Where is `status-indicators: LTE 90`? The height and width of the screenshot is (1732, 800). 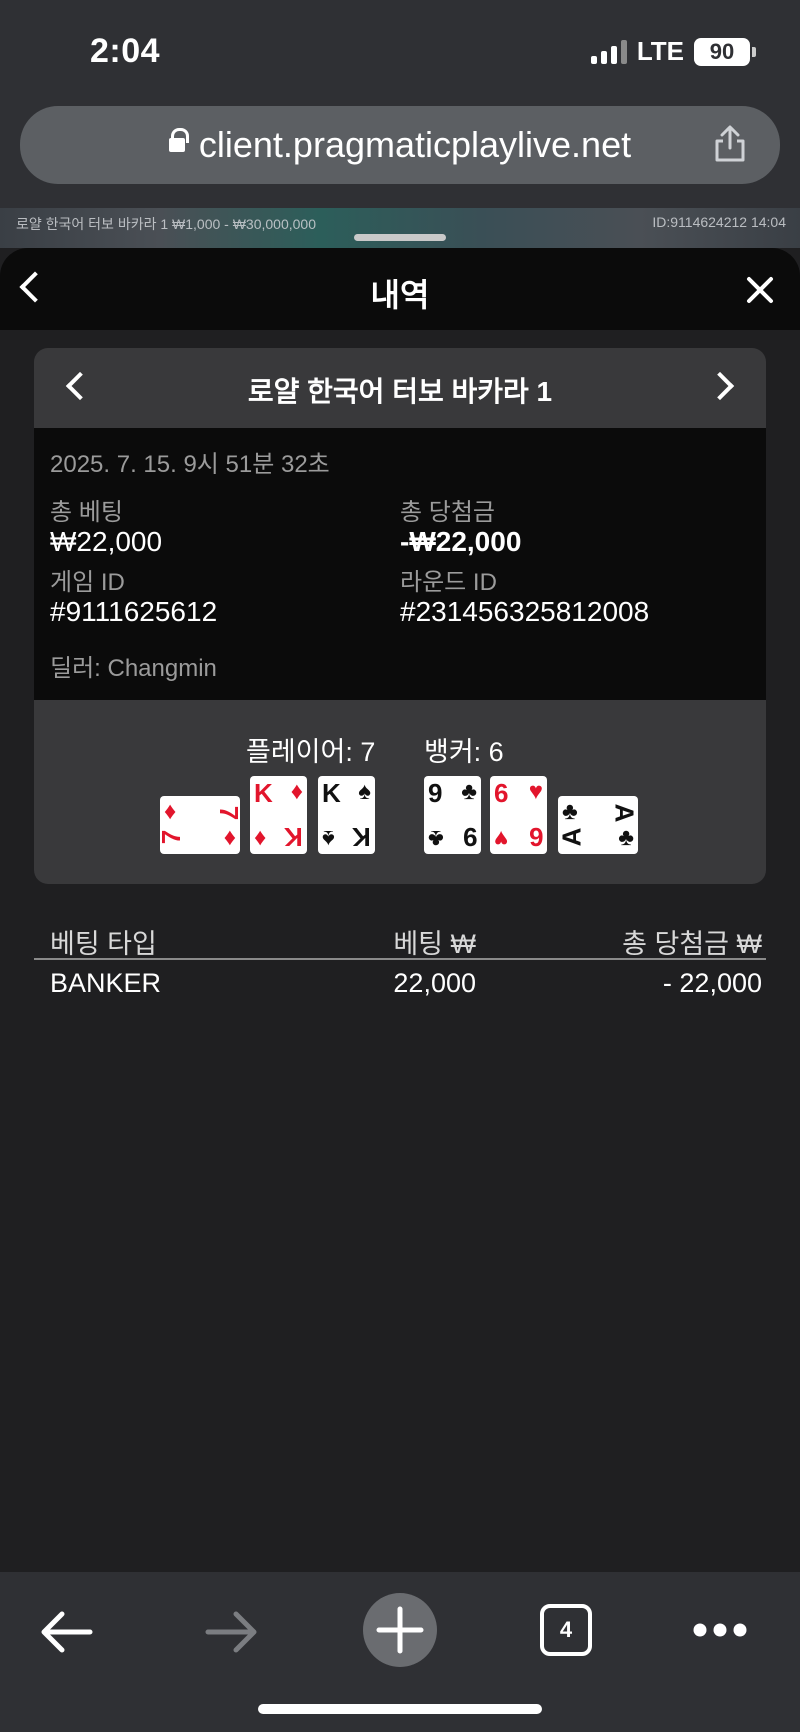
status-indicators: LTE 90 is located at coordinates (673, 51).